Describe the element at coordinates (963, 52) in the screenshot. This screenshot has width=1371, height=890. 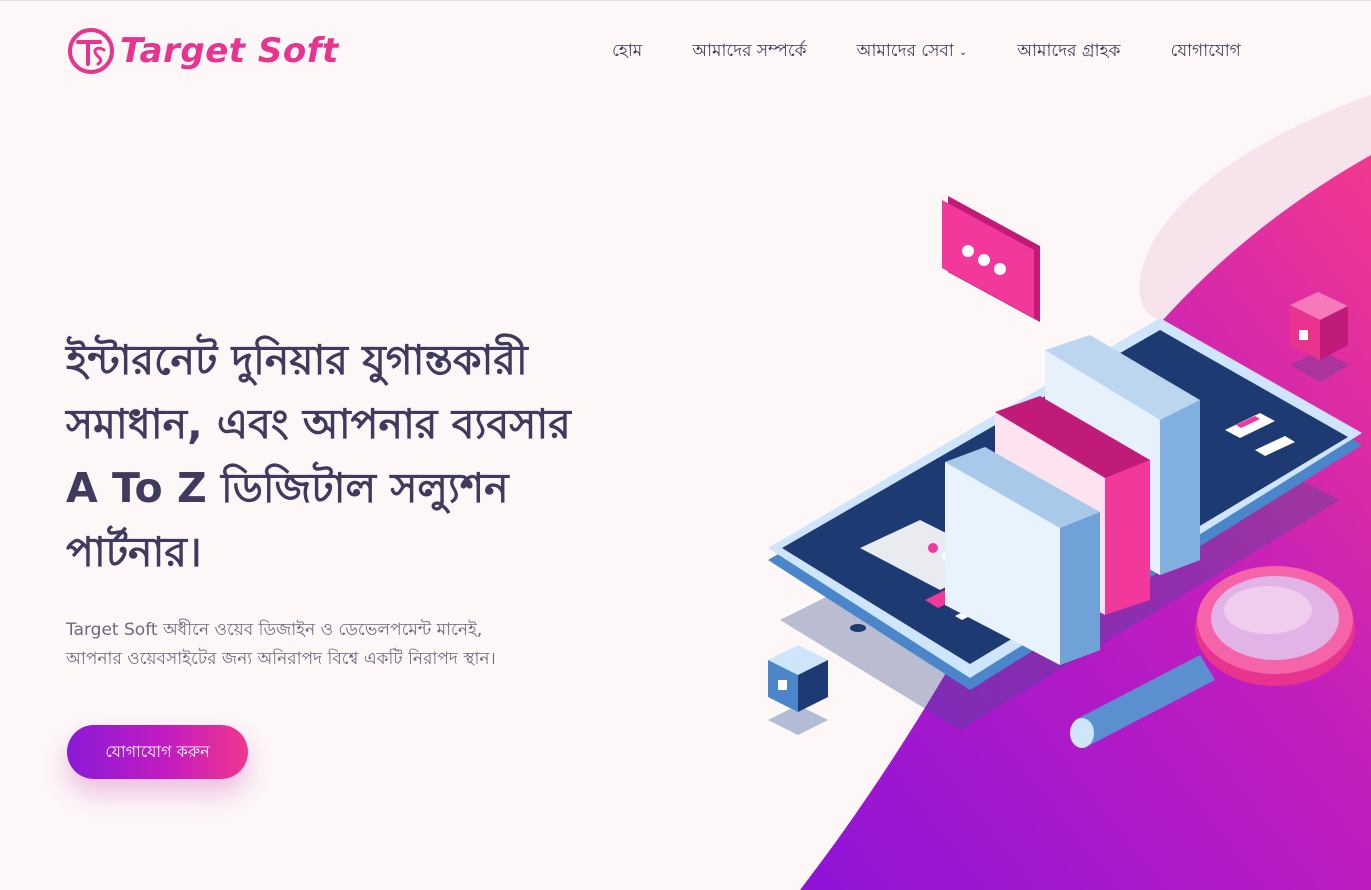
I see `chevron-down-icon: ⌄` at that location.